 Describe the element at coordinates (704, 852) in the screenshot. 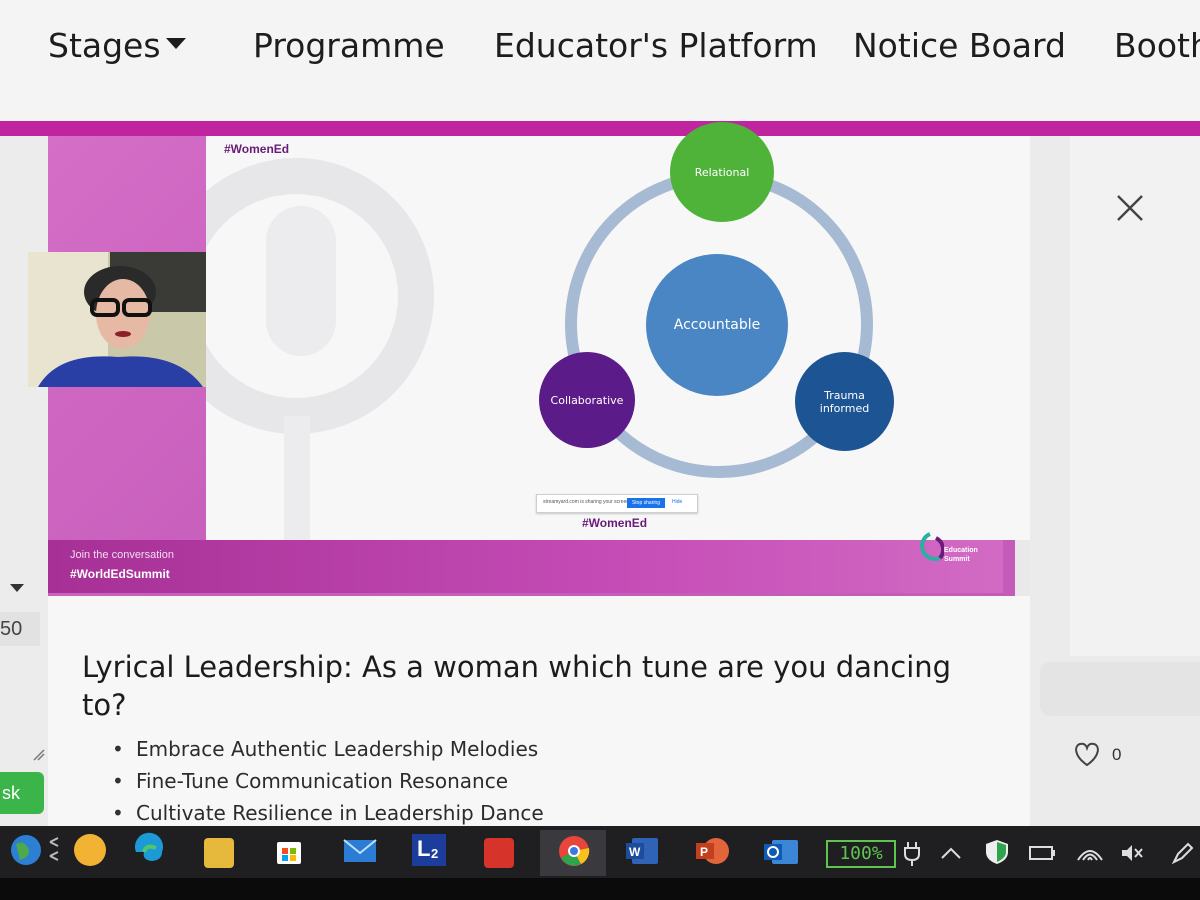

I see `svg-text: P` at that location.